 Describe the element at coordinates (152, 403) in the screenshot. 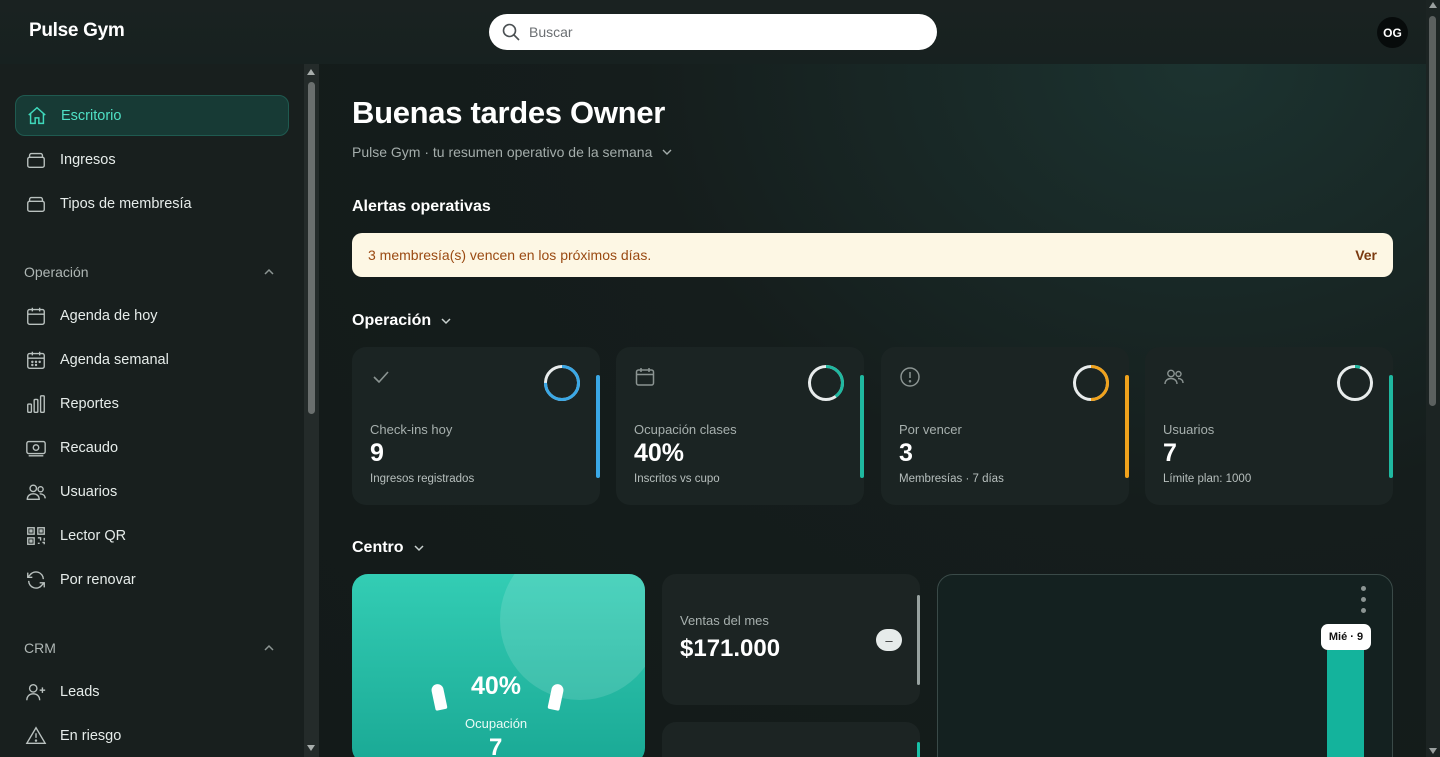

I see `sidebar-item-reportes: Reportes` at that location.